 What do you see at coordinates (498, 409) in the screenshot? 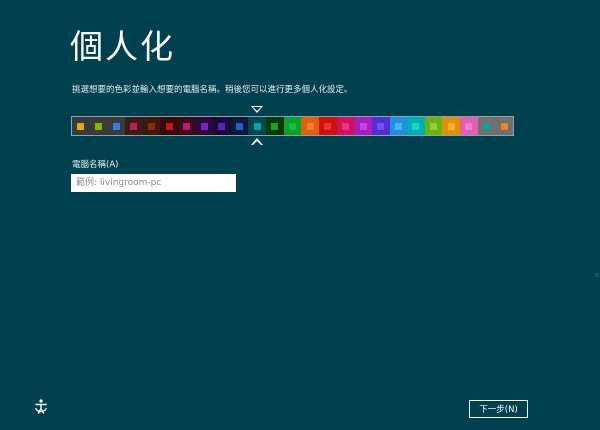
I see `next-button: 下一步(N)` at bounding box center [498, 409].